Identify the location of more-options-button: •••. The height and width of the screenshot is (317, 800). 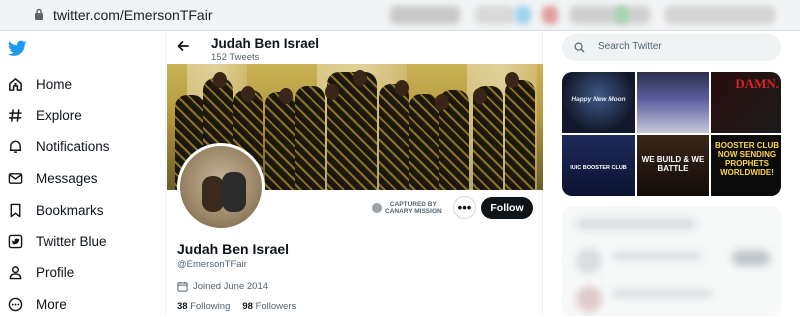
(464, 207).